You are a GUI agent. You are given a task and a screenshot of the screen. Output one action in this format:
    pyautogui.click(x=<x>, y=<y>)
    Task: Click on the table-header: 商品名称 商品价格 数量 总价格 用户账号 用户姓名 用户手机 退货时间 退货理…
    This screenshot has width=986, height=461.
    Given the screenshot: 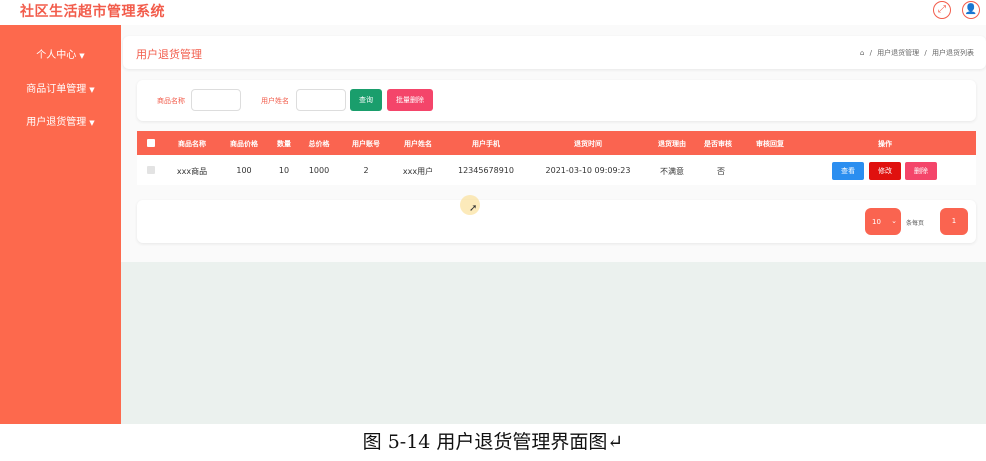 What is the action you would take?
    pyautogui.click(x=556, y=143)
    